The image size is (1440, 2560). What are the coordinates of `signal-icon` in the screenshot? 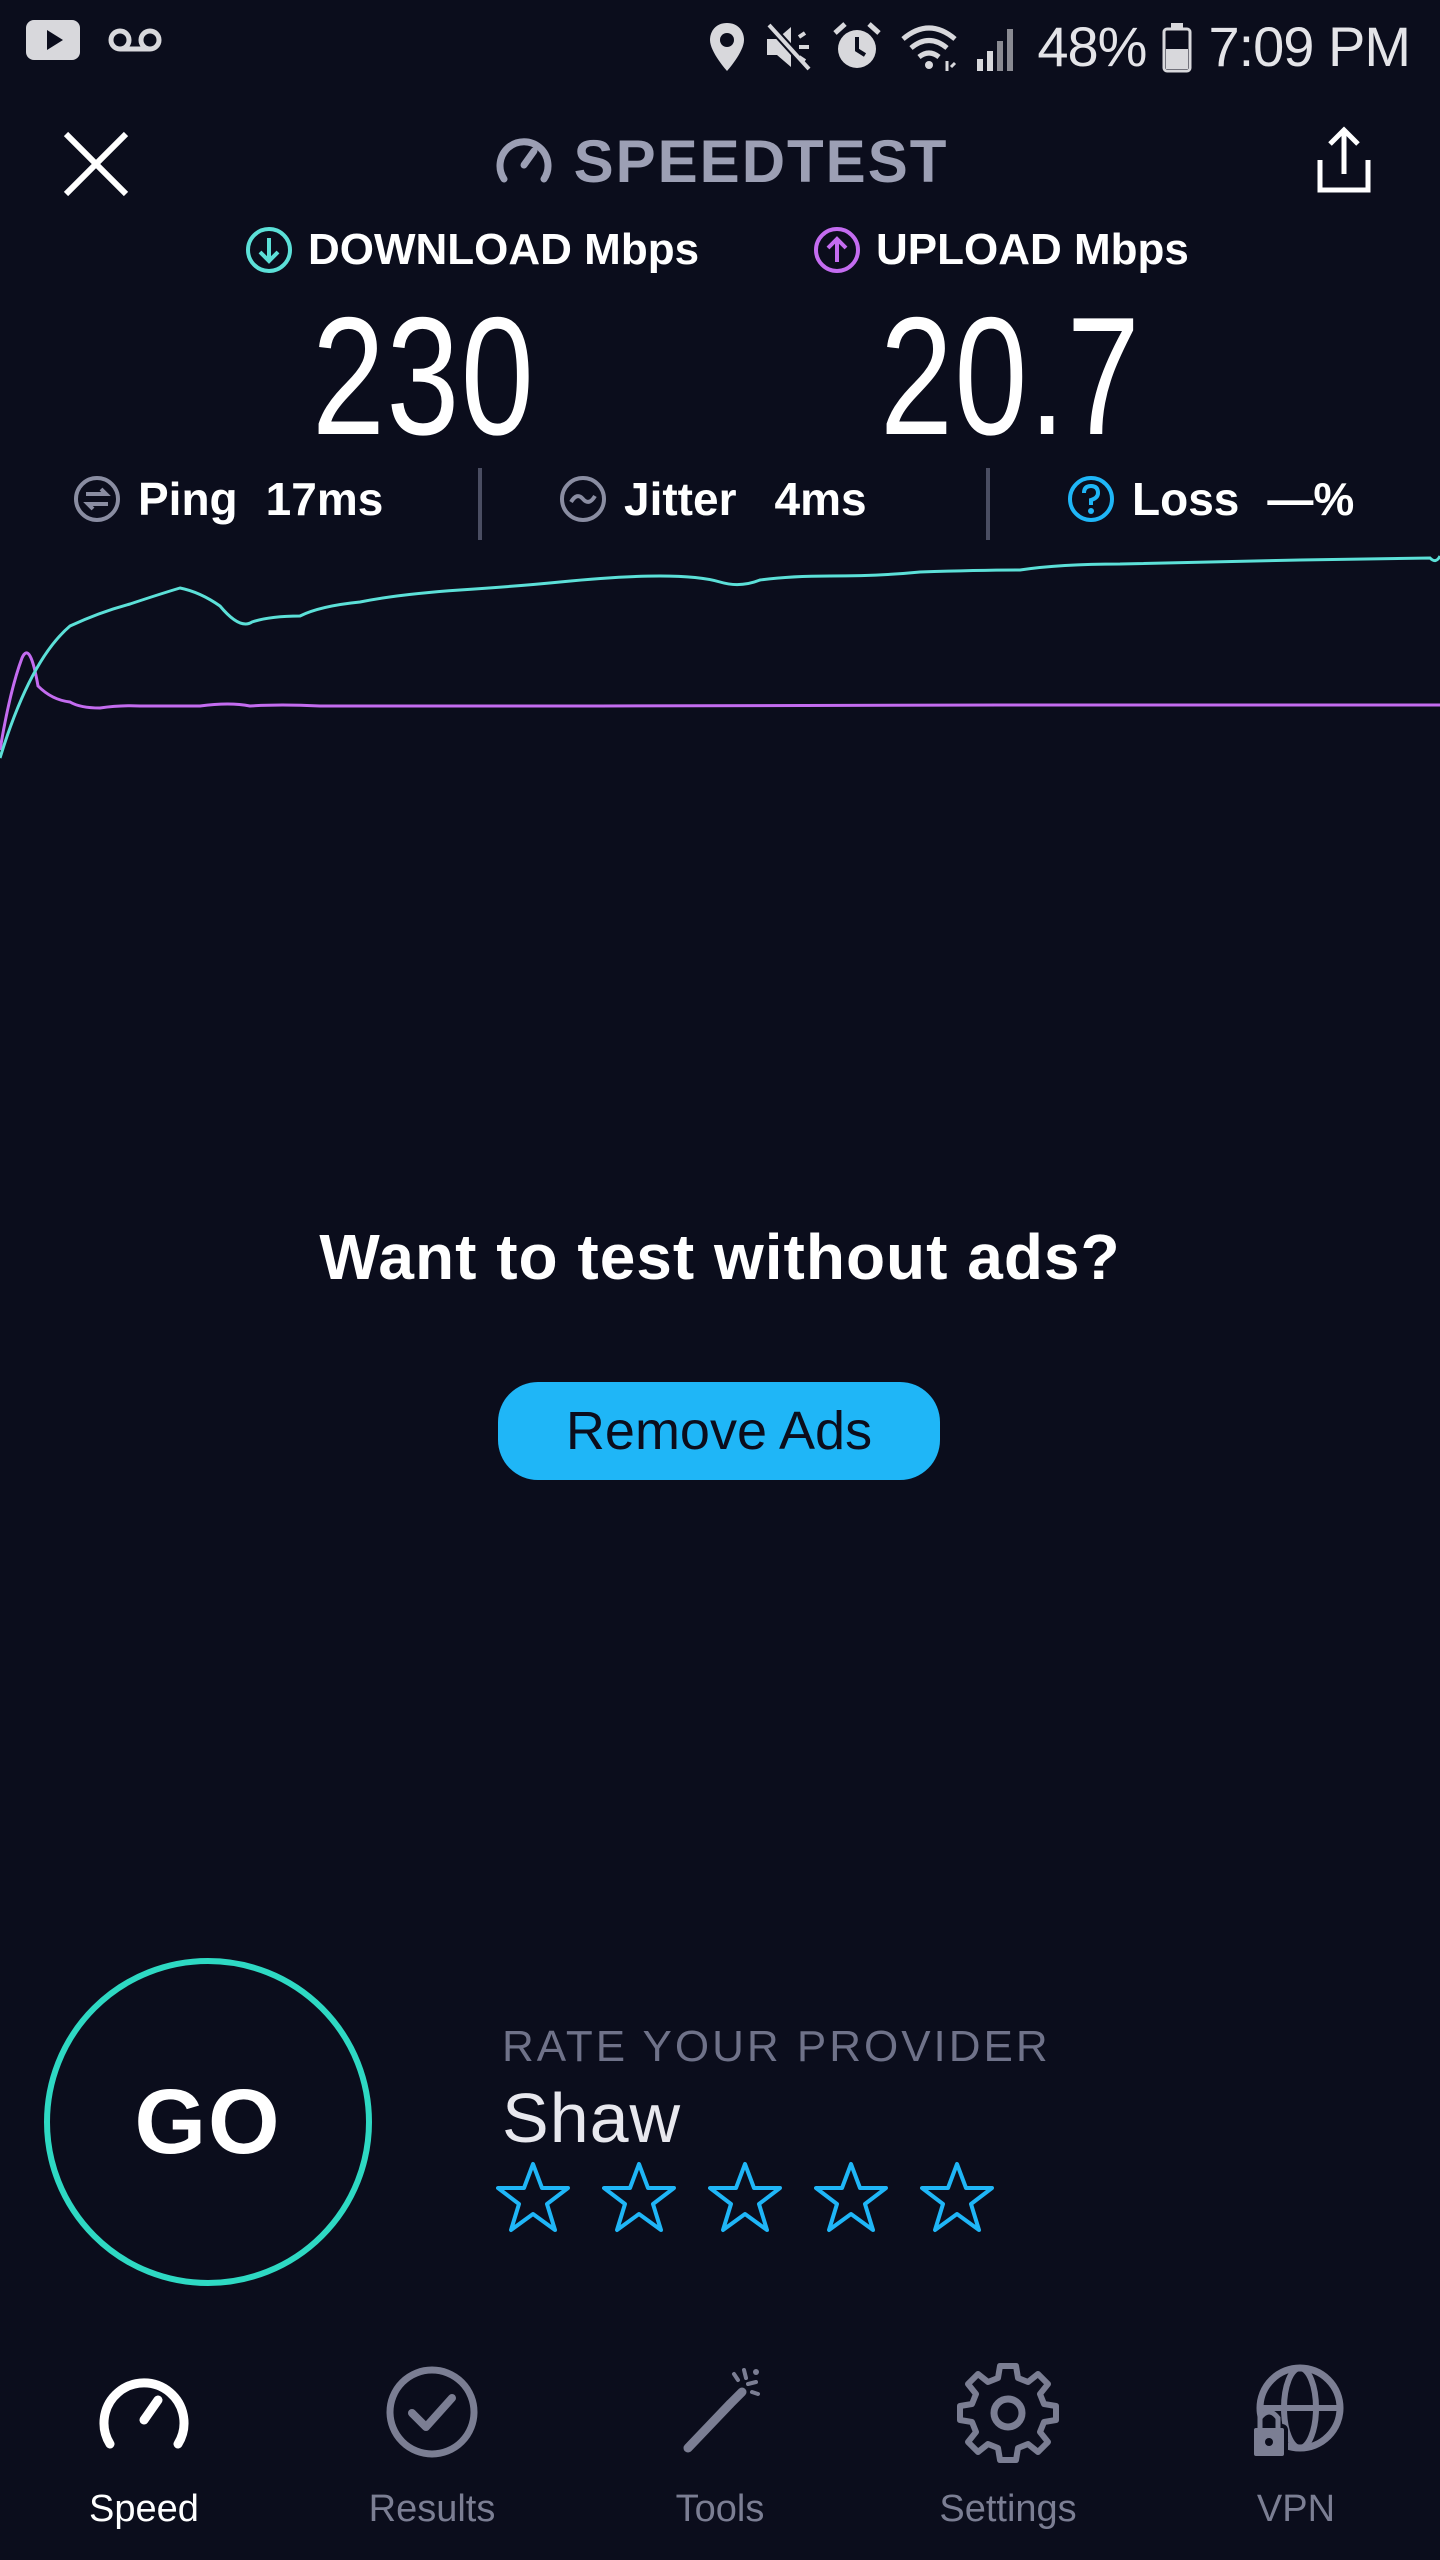 It's located at (995, 49).